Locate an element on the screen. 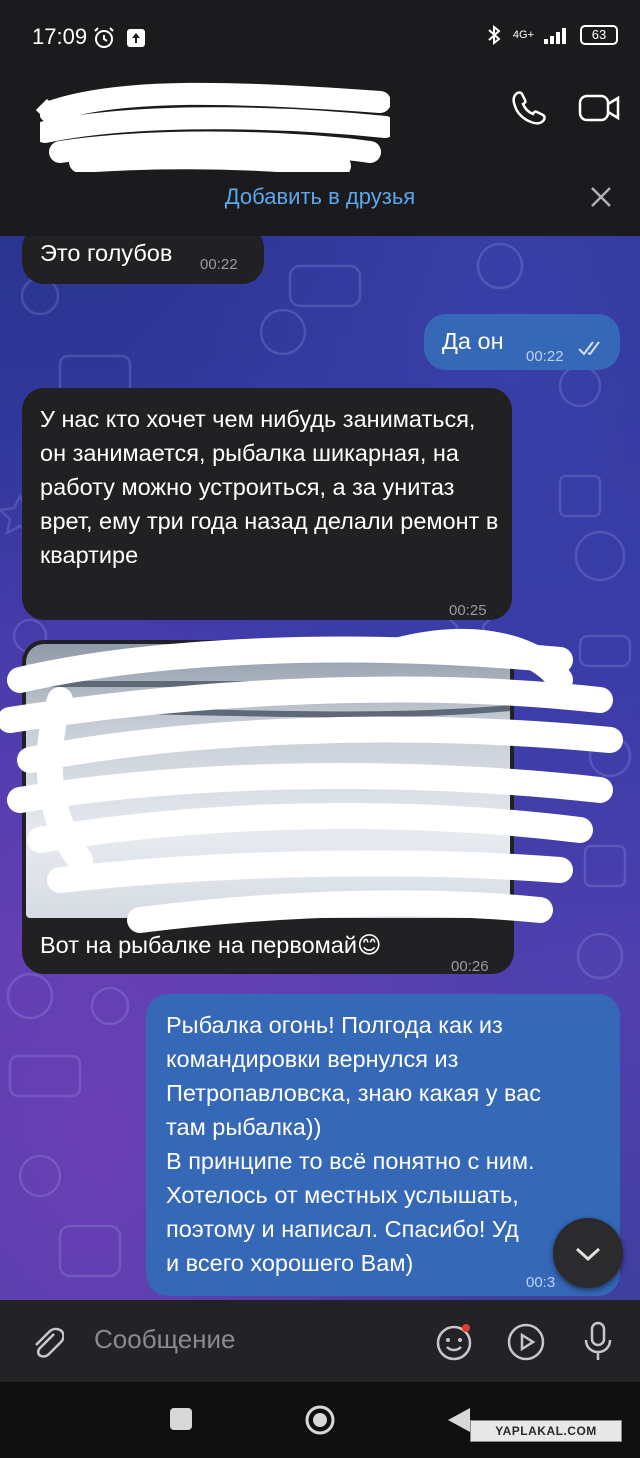  status-bar: 17:09 4G+ 63 is located at coordinates (320, 38).